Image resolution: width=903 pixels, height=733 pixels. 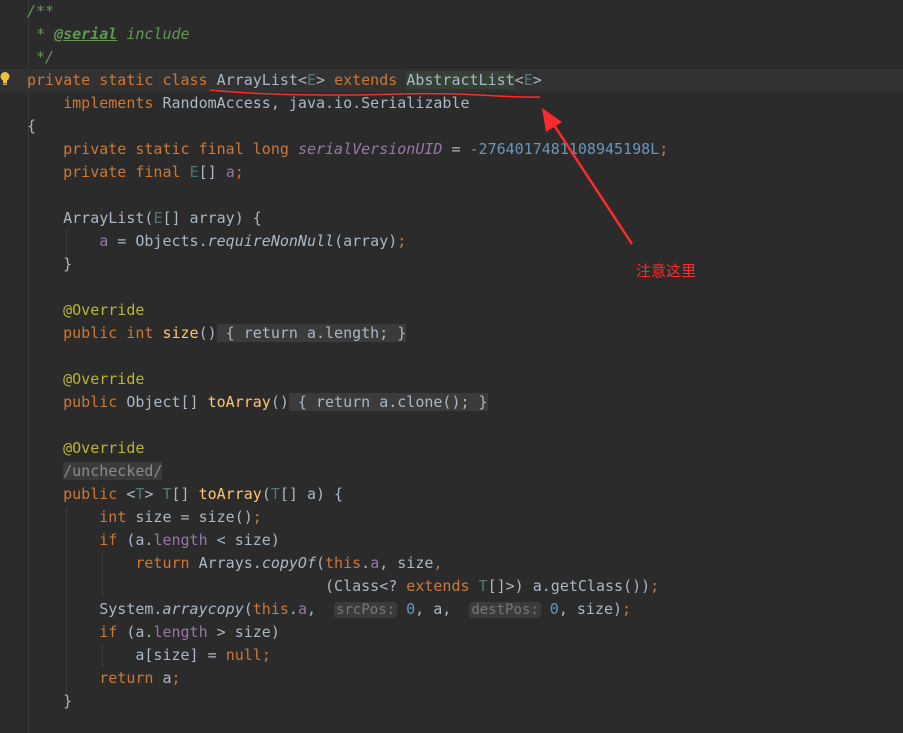 What do you see at coordinates (104, 678) in the screenshot?
I see `code-line: return a;` at bounding box center [104, 678].